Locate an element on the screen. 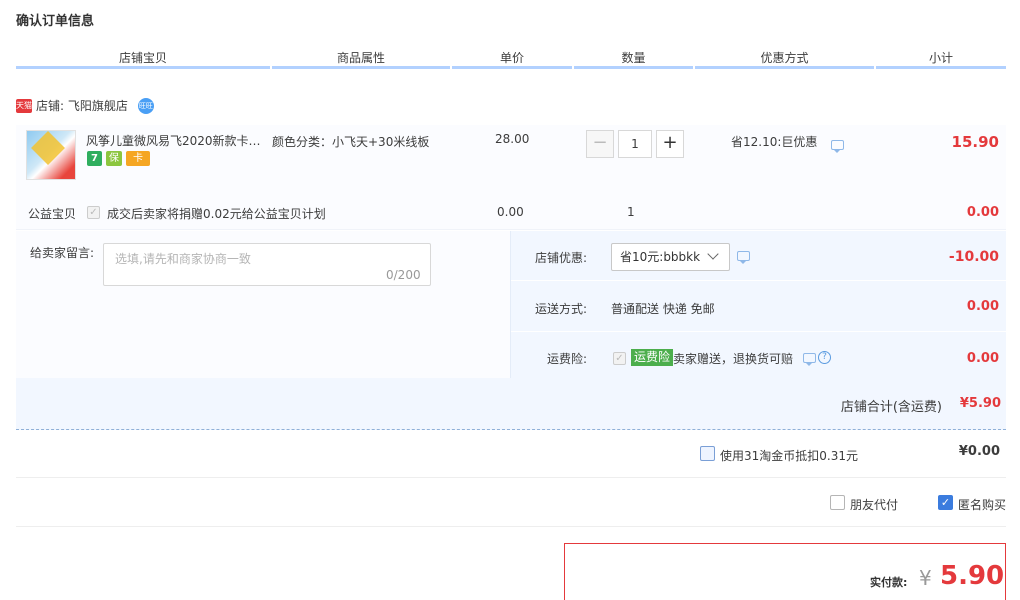  shipping-price: 0.00 is located at coordinates (982, 306).